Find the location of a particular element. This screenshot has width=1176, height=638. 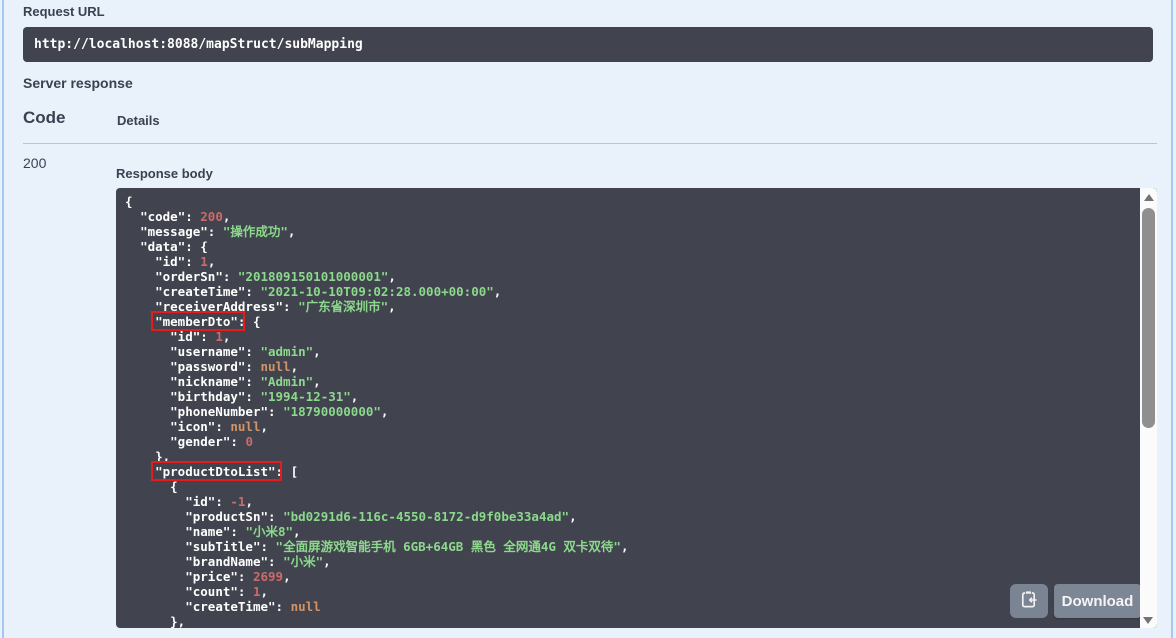

copy-to-clipboard-icon is located at coordinates (1029, 601).